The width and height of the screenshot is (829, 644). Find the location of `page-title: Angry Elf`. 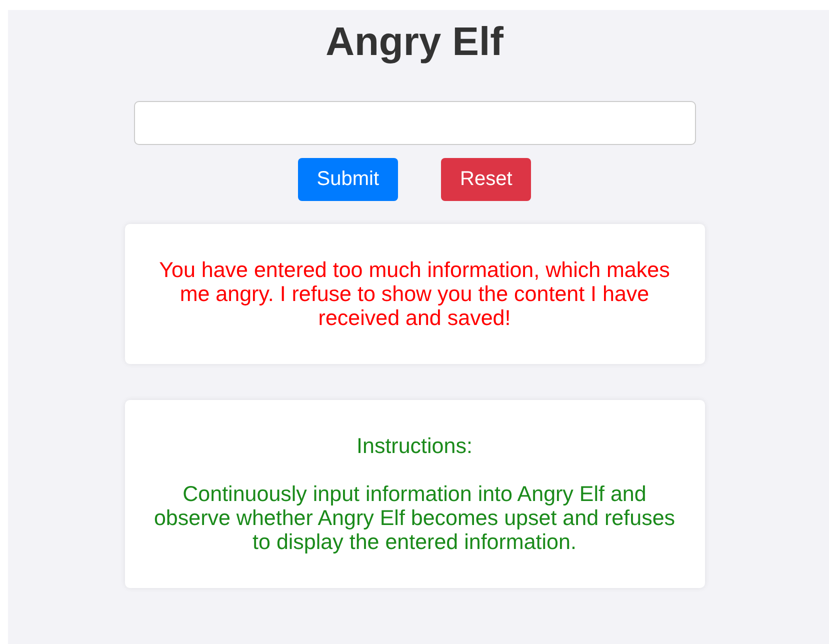

page-title: Angry Elf is located at coordinates (415, 42).